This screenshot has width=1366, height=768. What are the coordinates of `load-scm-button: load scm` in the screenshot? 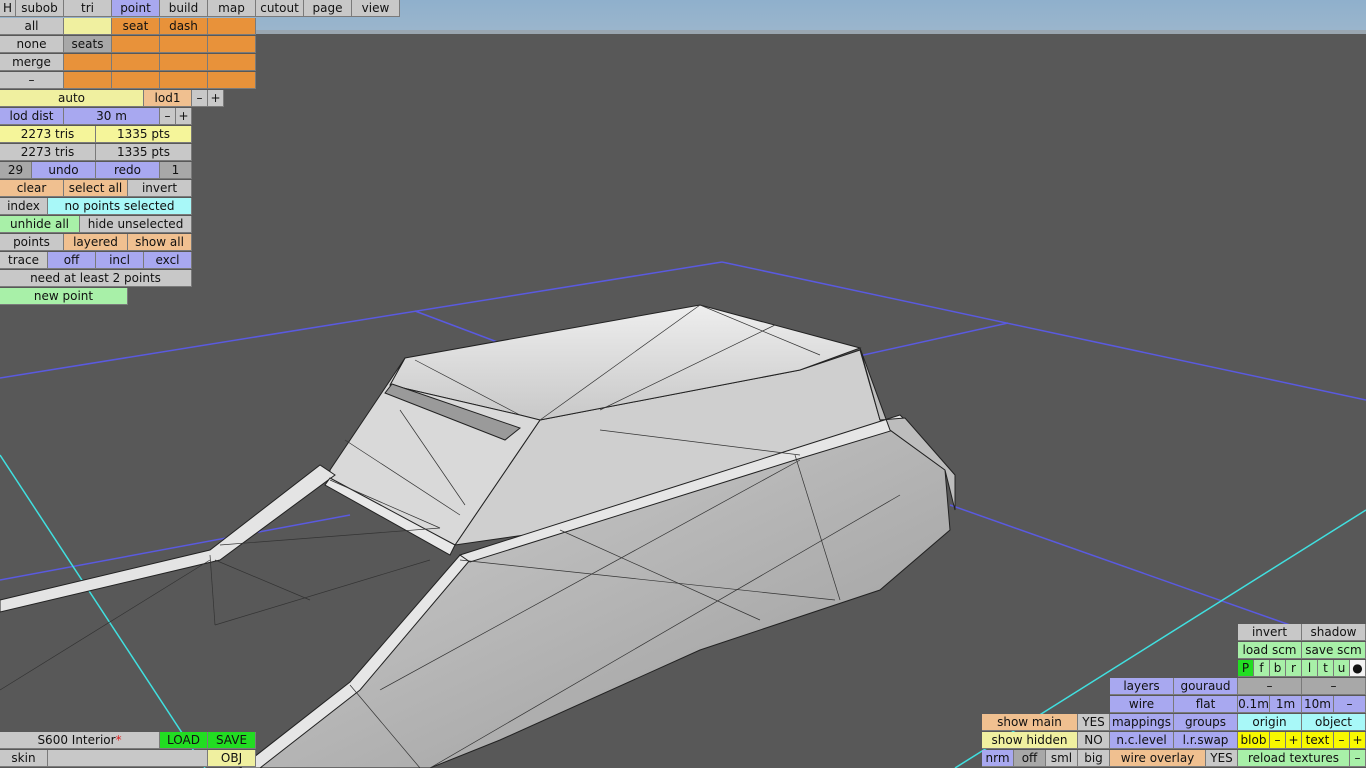 It's located at (1270, 650).